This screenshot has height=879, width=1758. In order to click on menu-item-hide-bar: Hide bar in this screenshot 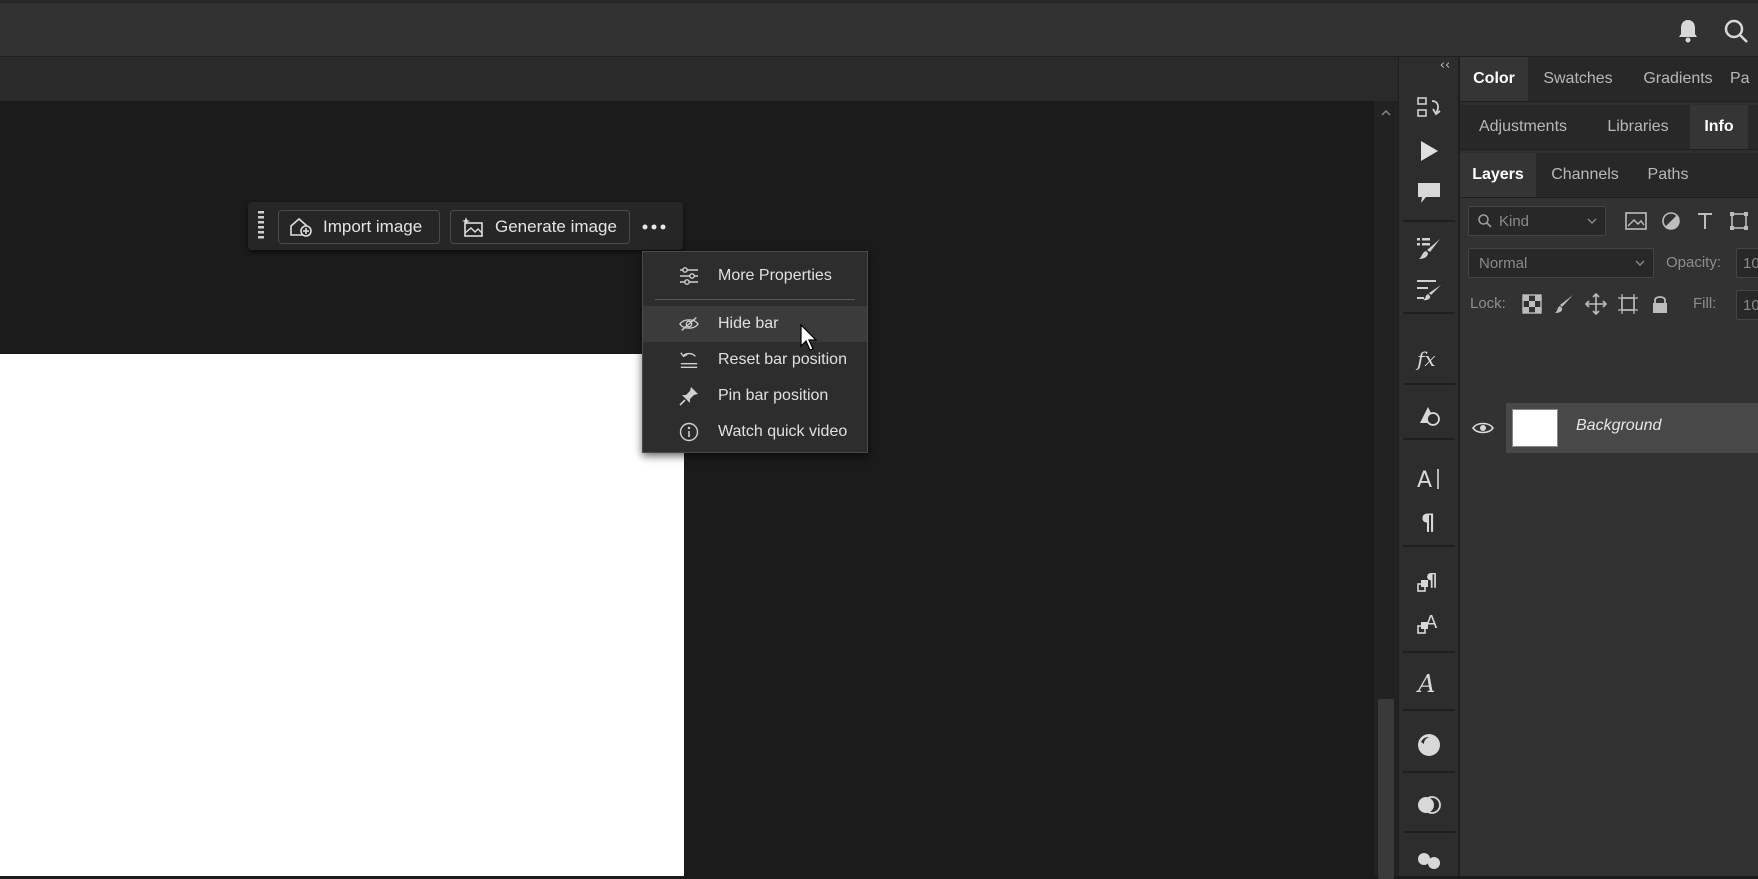, I will do `click(755, 324)`.